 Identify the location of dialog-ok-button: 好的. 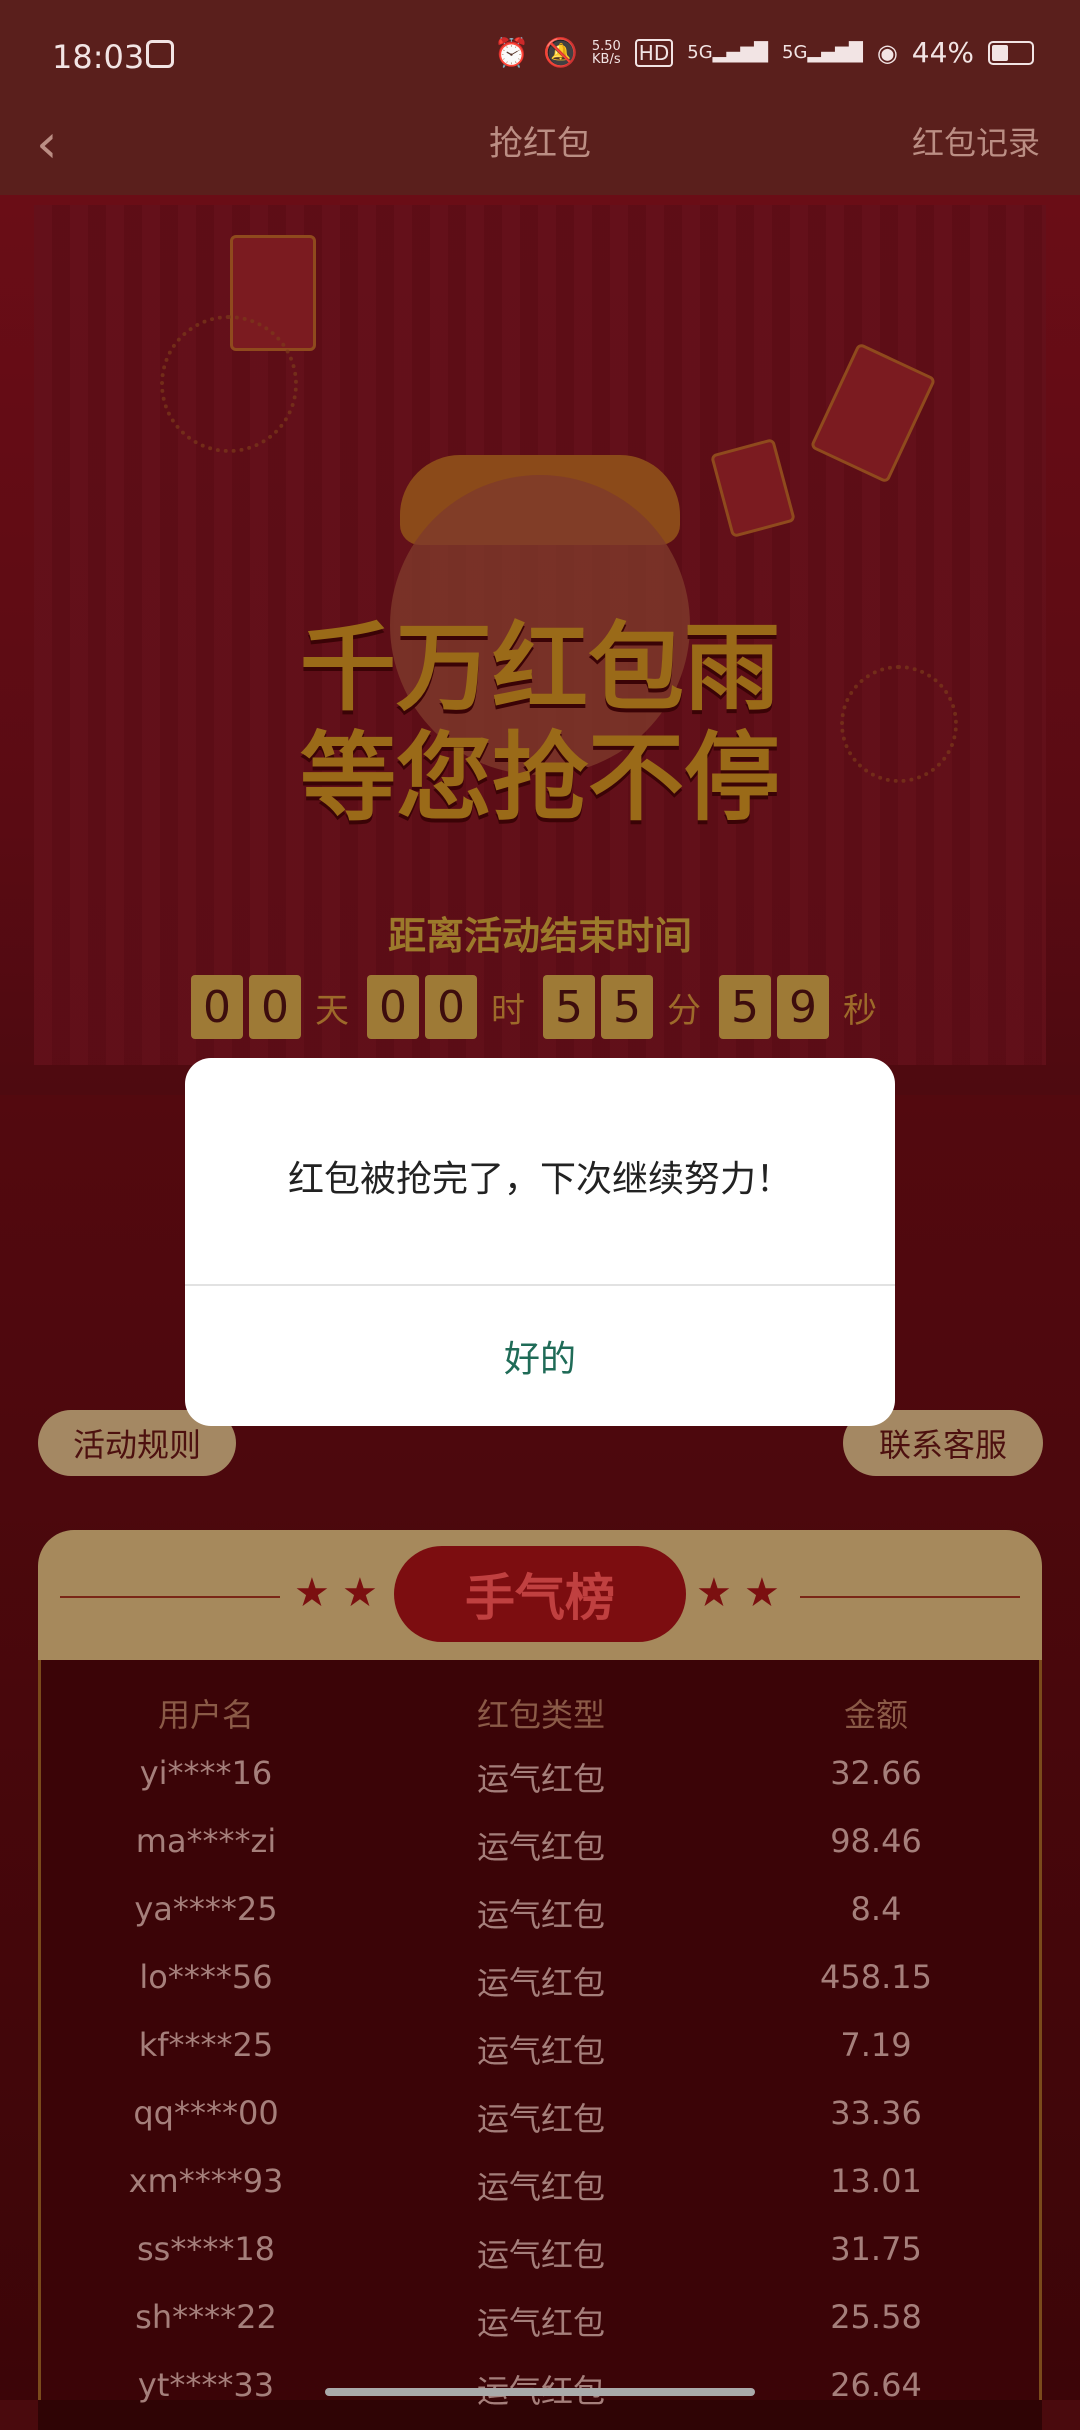
(540, 1356).